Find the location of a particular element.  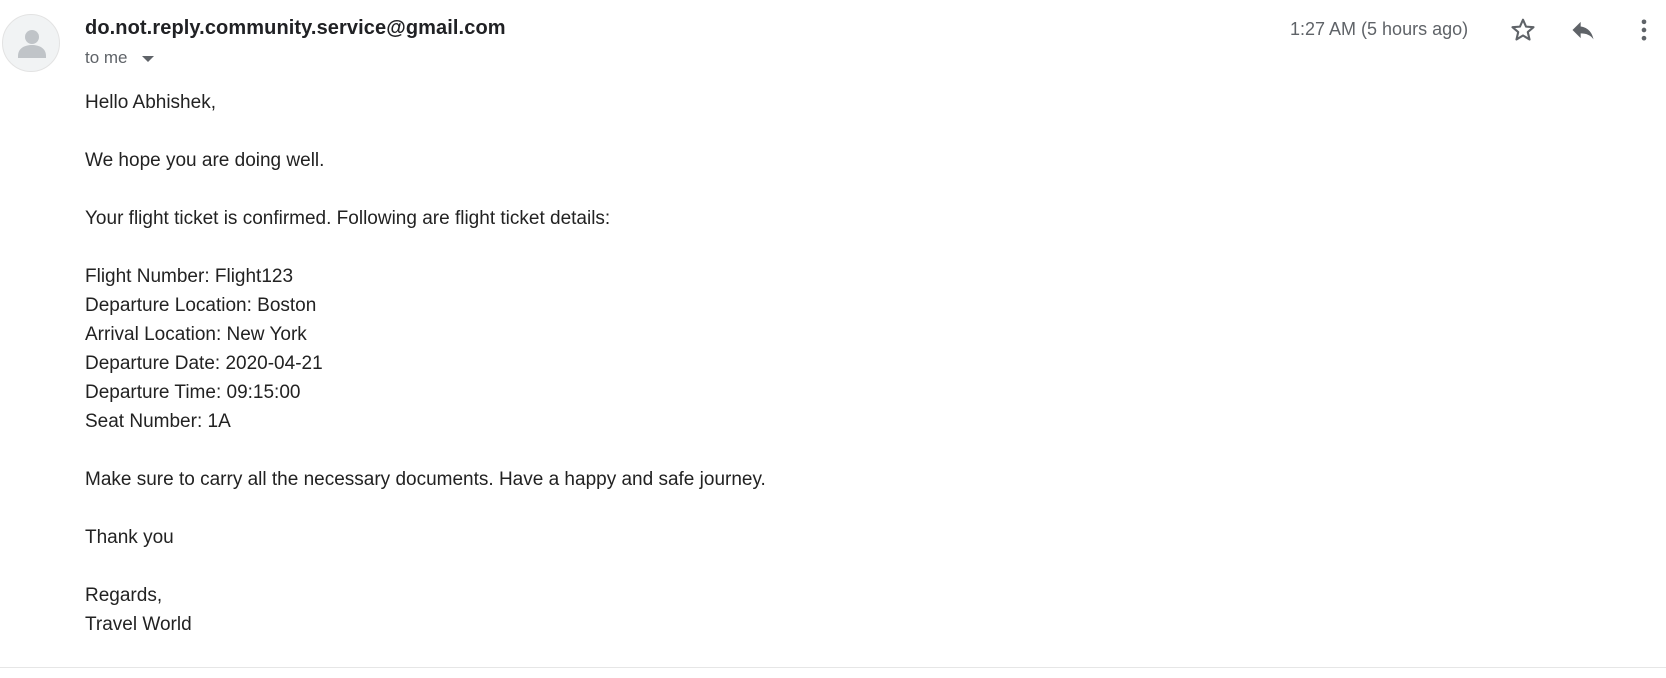

divider is located at coordinates (833, 667).